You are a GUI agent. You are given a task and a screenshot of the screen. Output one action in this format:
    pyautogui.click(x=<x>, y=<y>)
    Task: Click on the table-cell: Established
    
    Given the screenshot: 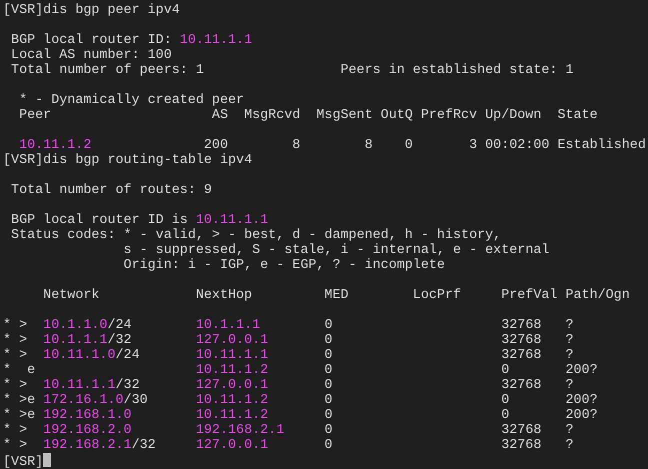 What is the action you would take?
    pyautogui.click(x=601, y=145)
    